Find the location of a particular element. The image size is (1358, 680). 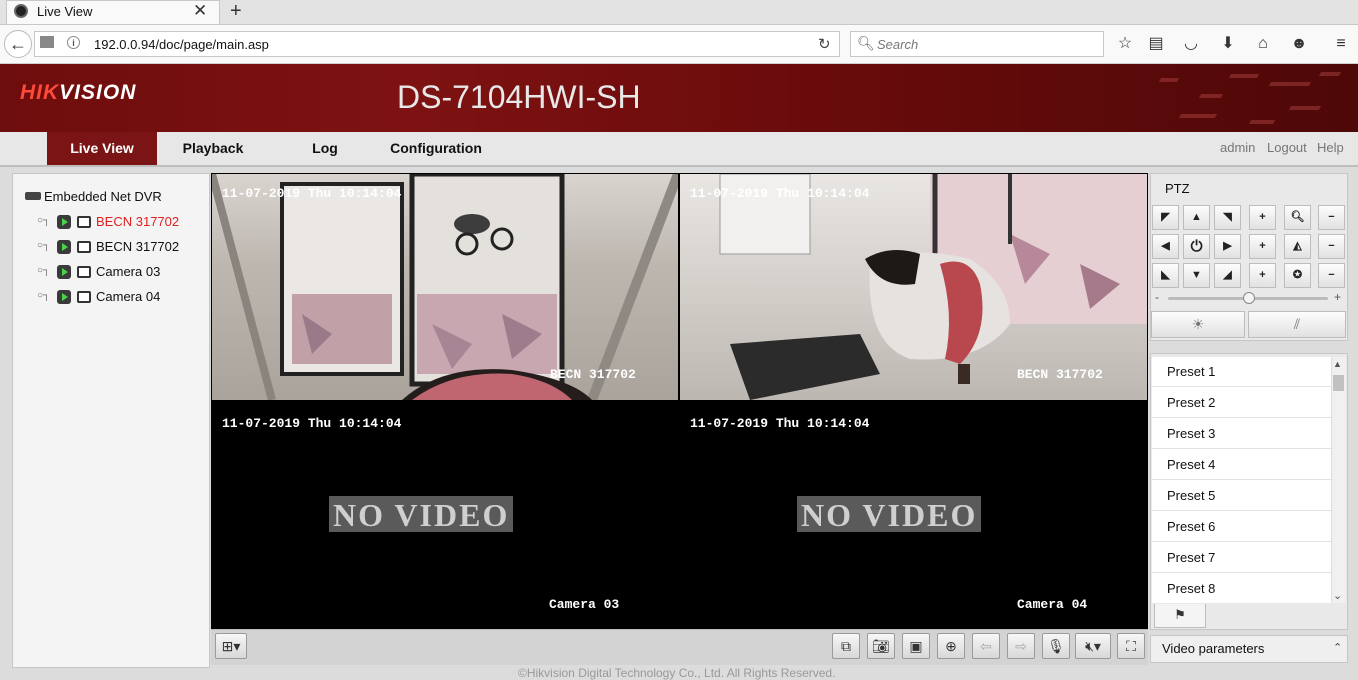

ptz-title: PTZ is located at coordinates (1177, 188).